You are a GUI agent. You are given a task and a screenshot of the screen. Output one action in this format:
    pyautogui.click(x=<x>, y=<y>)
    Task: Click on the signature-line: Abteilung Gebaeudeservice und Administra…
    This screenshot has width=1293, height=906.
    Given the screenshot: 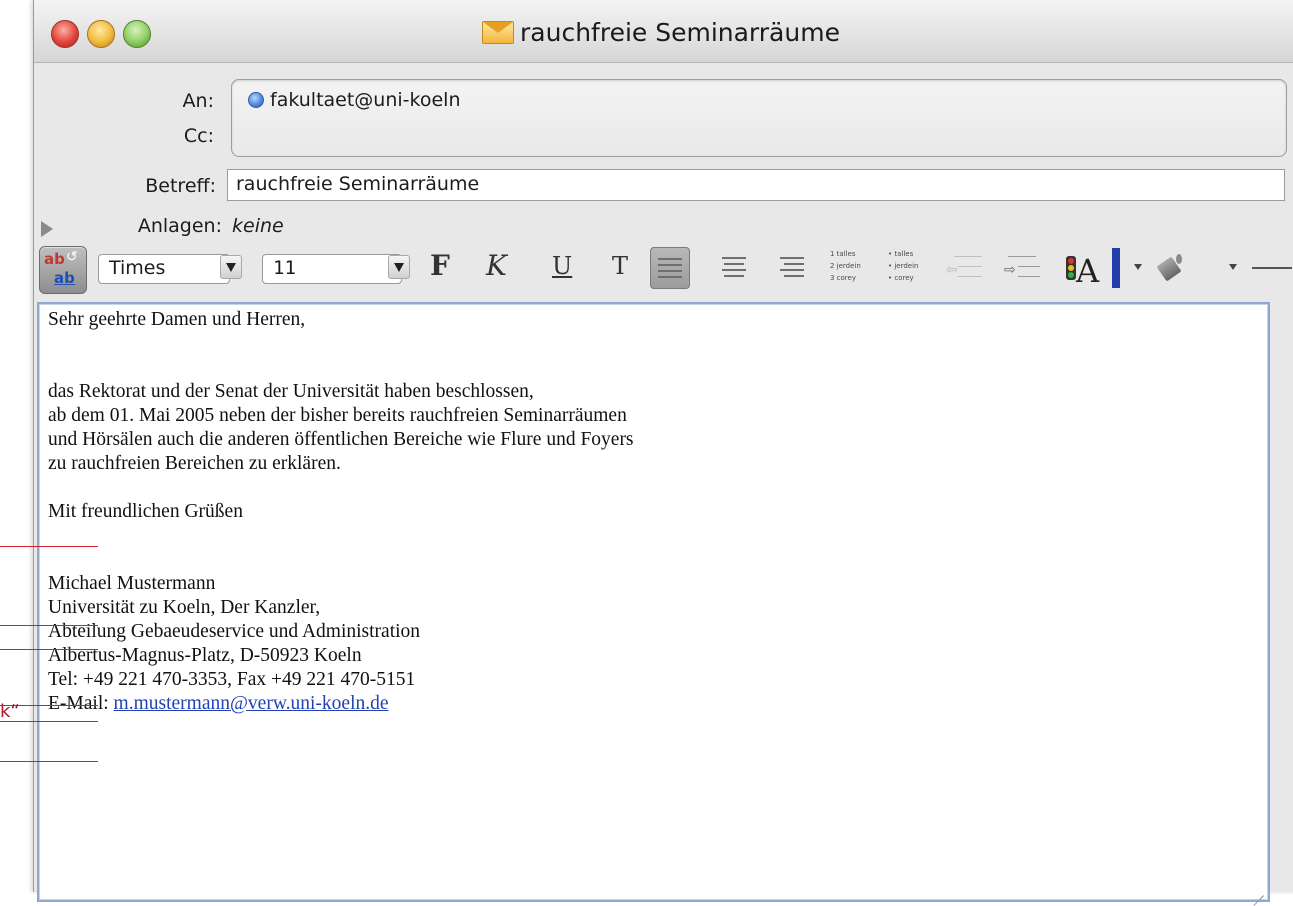 What is the action you would take?
    pyautogui.click(x=234, y=631)
    